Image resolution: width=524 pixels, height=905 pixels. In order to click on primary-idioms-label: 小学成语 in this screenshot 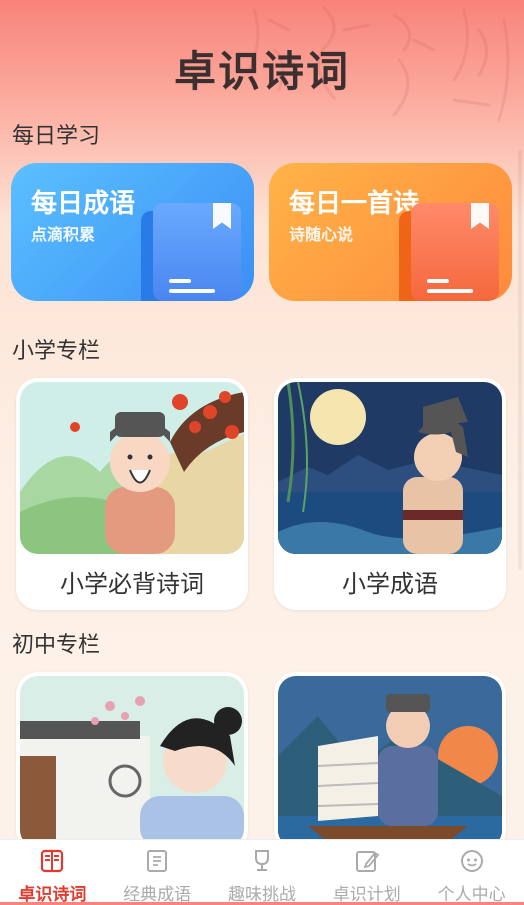, I will do `click(390, 584)`.